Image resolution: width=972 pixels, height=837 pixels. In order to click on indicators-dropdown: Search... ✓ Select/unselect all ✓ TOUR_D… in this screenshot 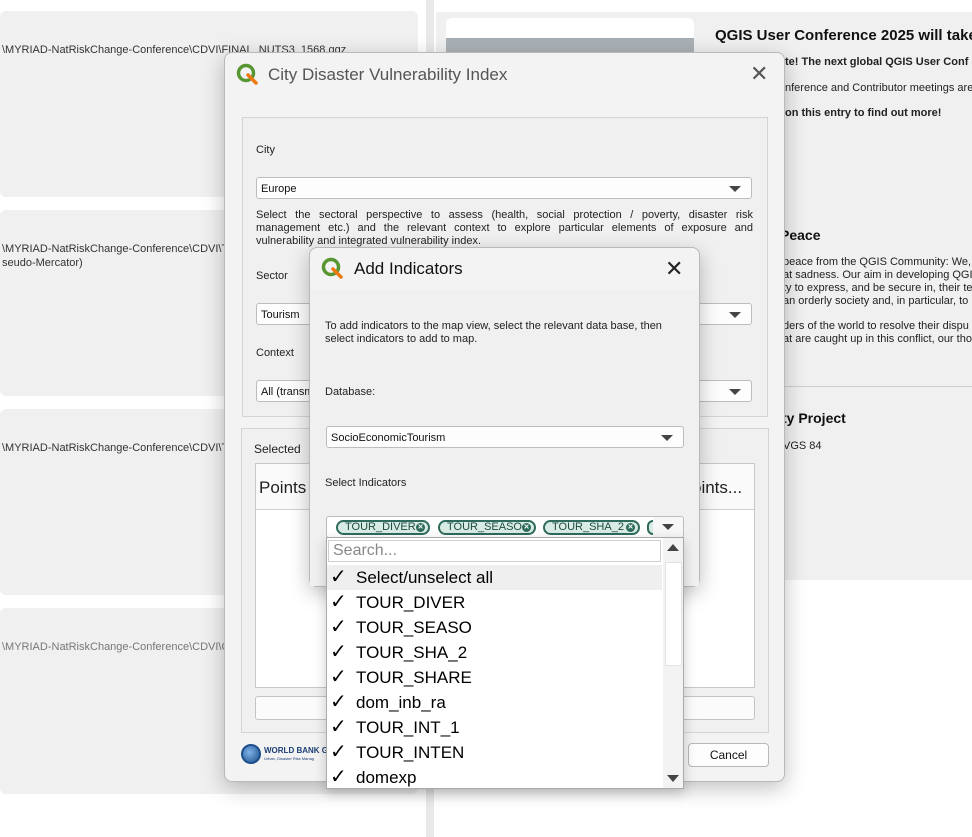, I will do `click(505, 663)`.